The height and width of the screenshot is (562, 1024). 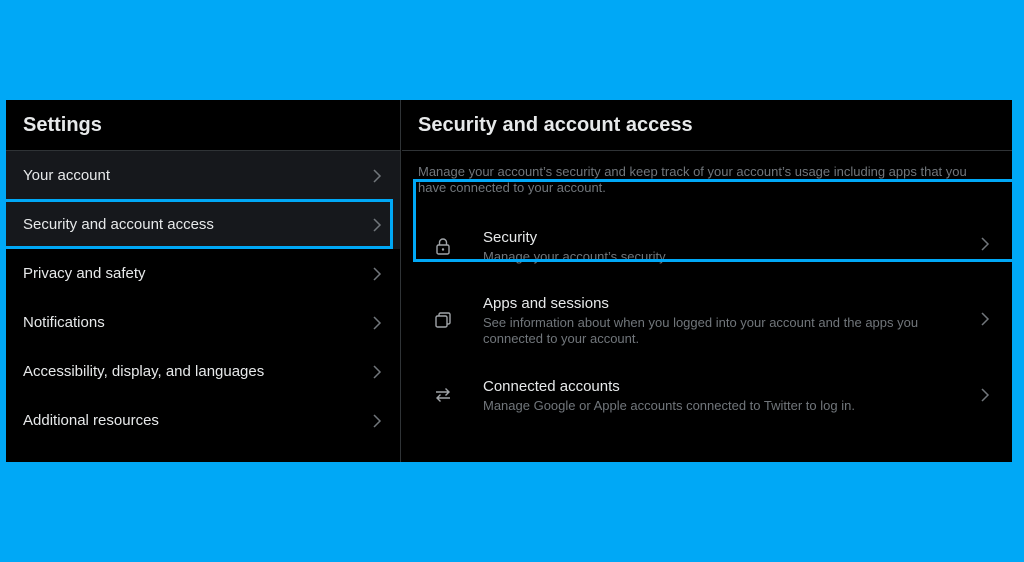 What do you see at coordinates (555, 125) in the screenshot?
I see `detail-title: Security and account access` at bounding box center [555, 125].